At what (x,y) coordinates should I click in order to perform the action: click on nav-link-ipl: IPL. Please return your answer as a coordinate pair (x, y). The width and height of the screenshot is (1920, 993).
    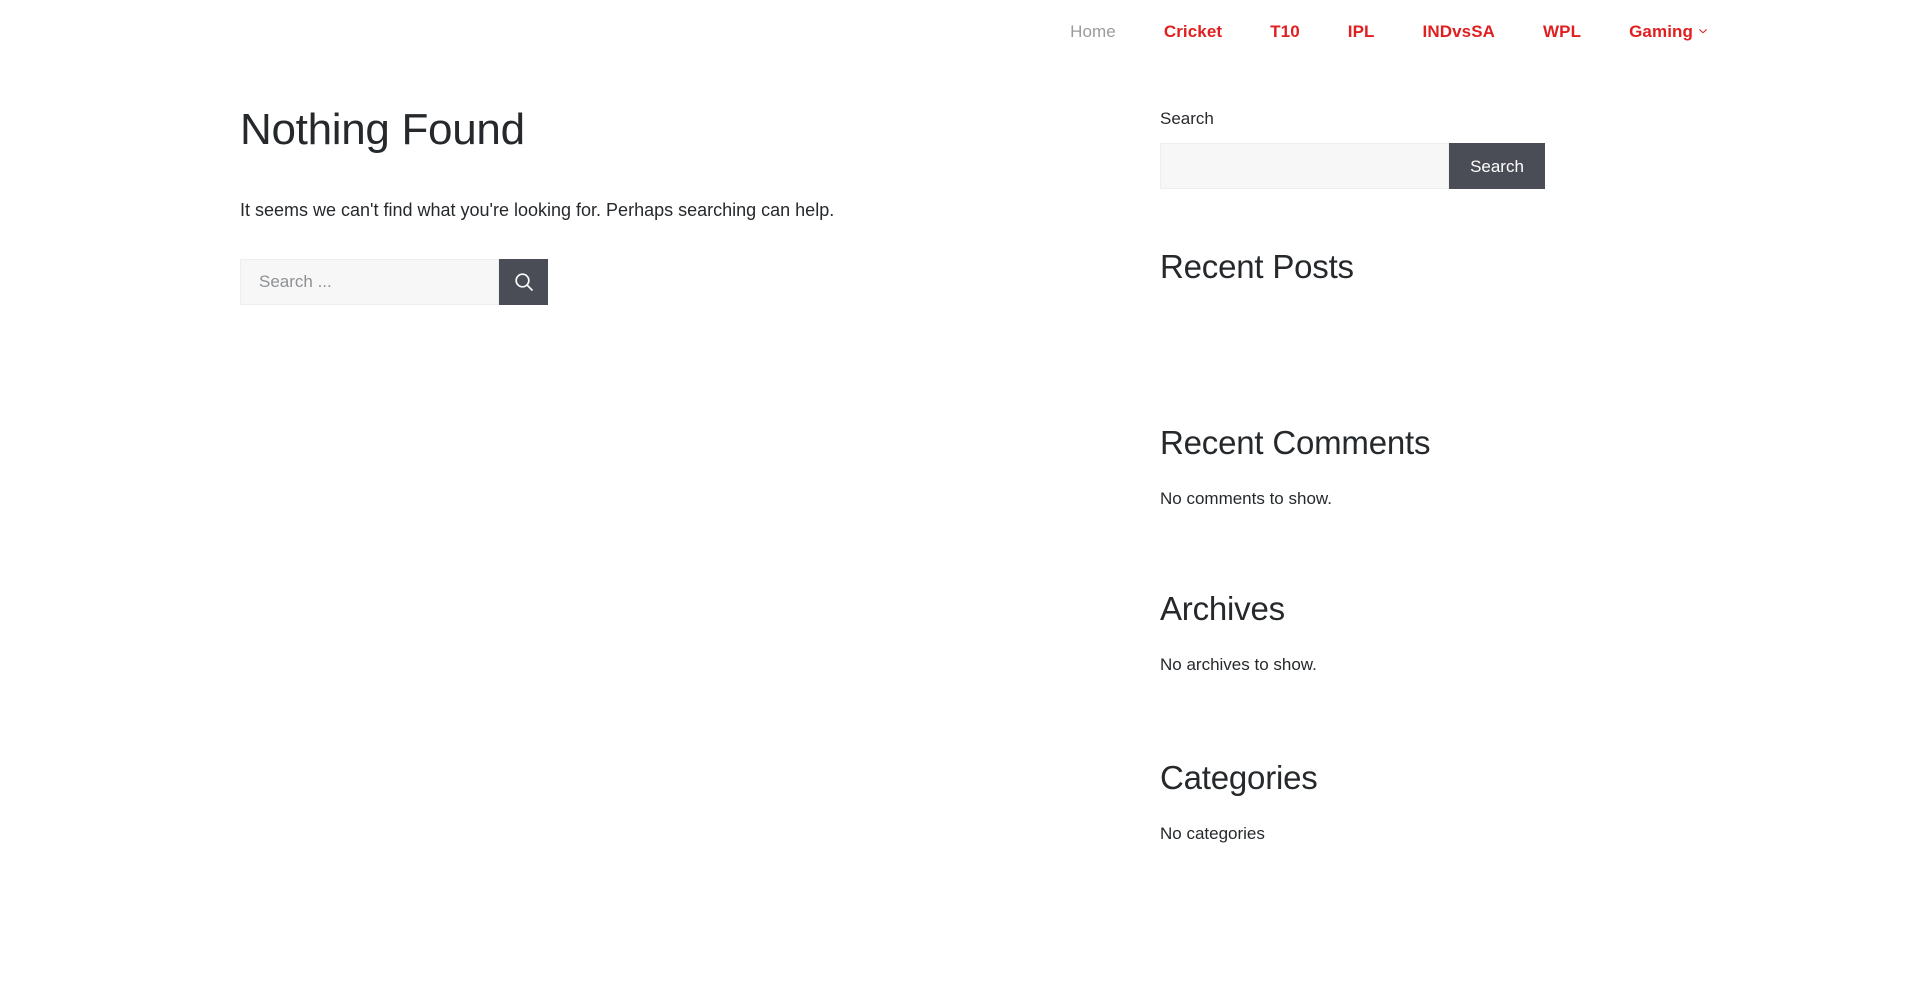
    Looking at the image, I should click on (1361, 31).